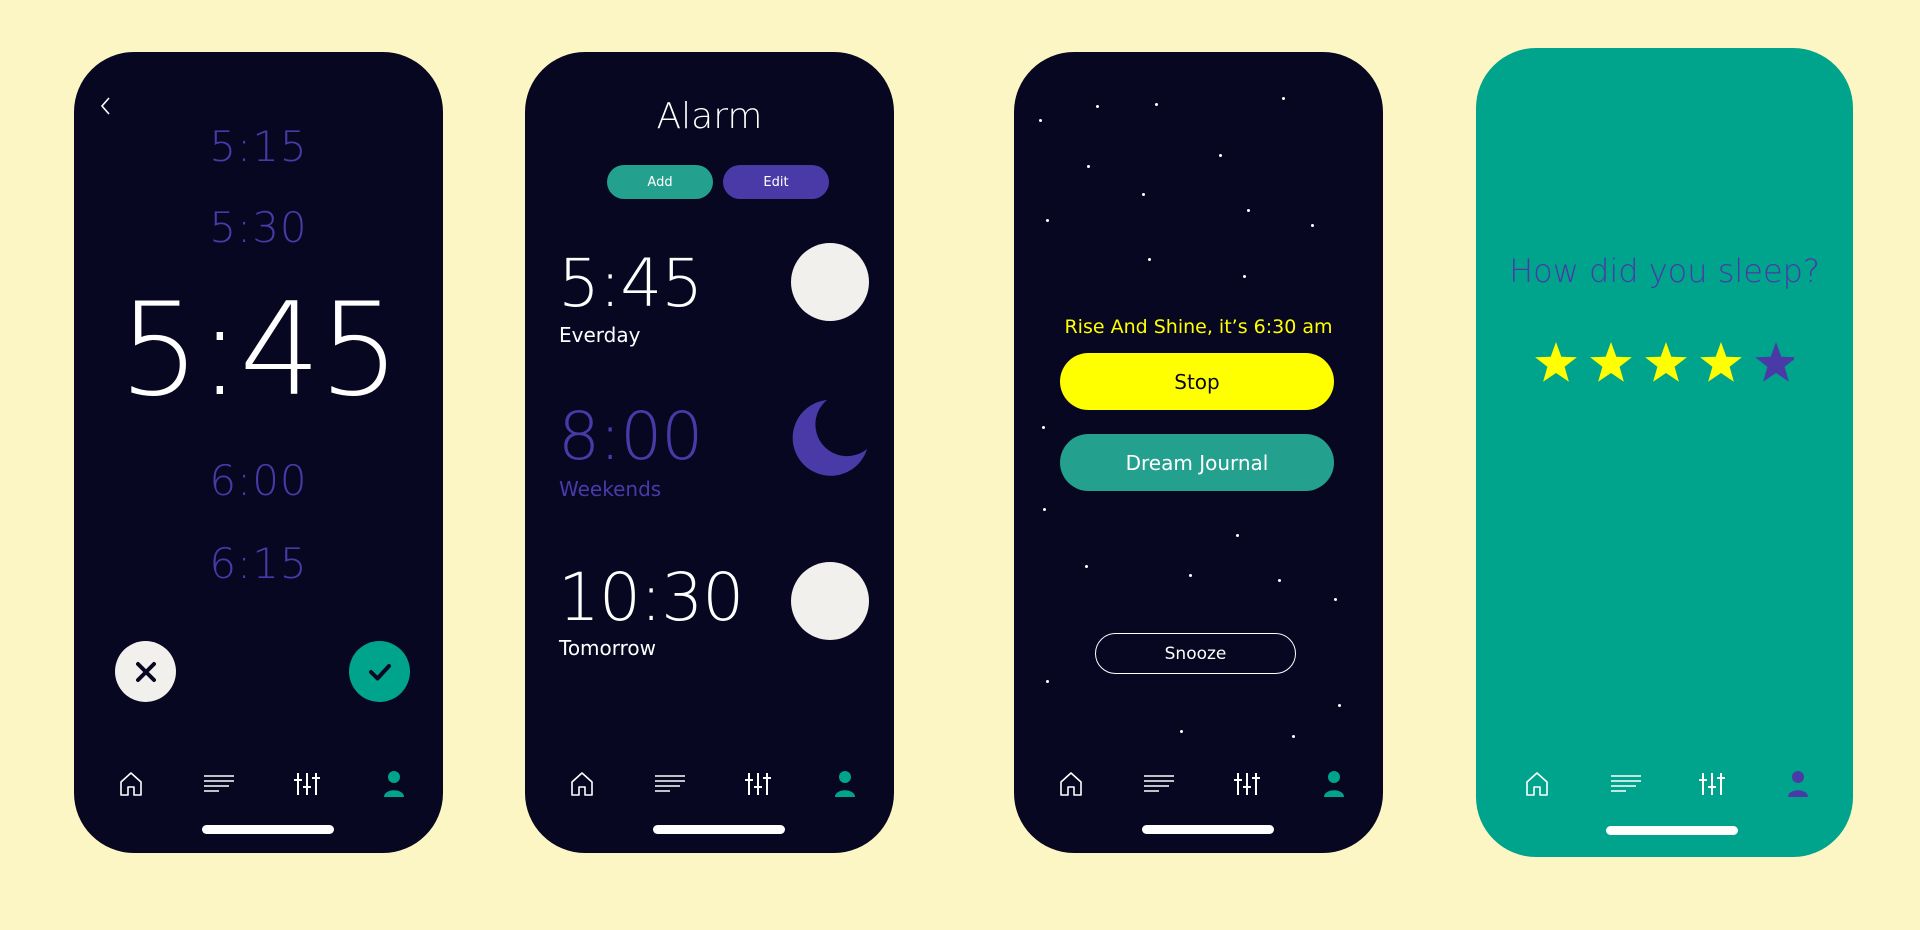  I want to click on page-title: Alarm, so click(709, 116).